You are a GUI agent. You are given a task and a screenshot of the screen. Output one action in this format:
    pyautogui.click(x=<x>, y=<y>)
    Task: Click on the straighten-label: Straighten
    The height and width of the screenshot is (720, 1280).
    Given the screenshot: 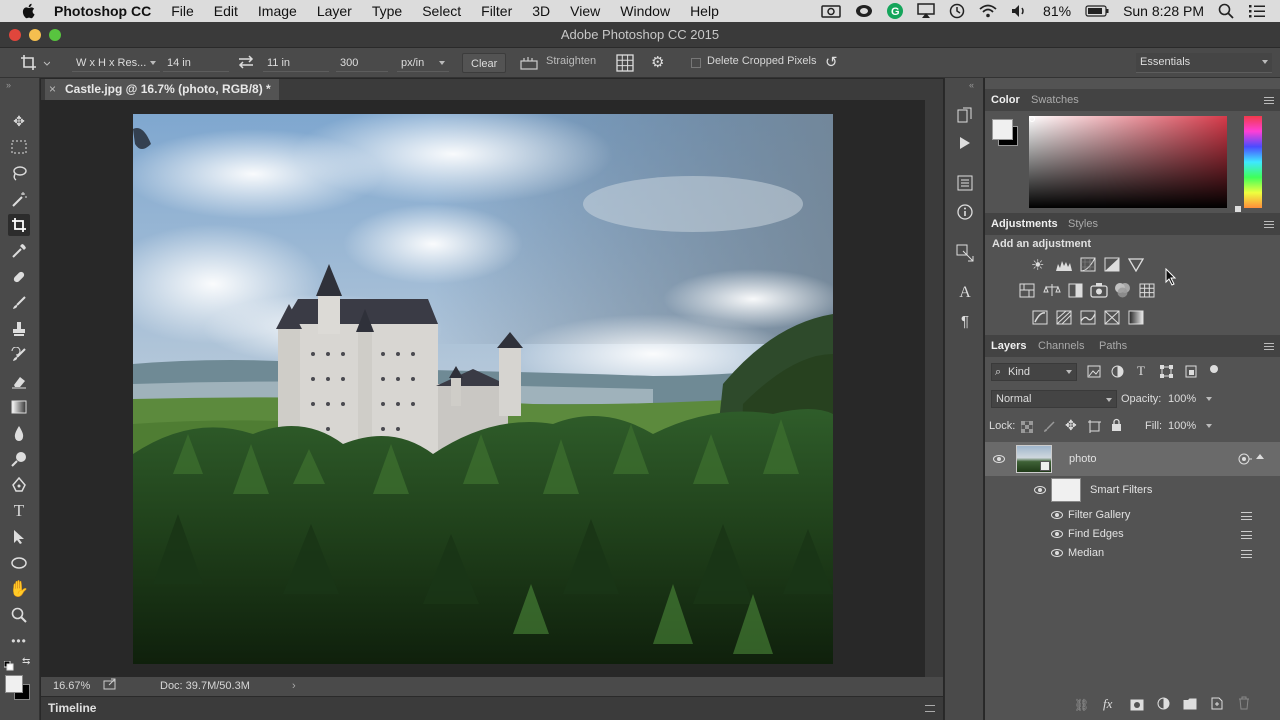 What is the action you would take?
    pyautogui.click(x=571, y=61)
    